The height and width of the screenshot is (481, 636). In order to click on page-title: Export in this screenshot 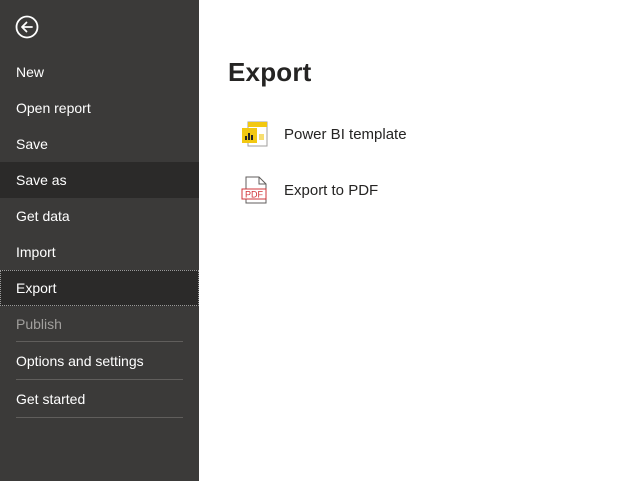, I will do `click(270, 72)`.